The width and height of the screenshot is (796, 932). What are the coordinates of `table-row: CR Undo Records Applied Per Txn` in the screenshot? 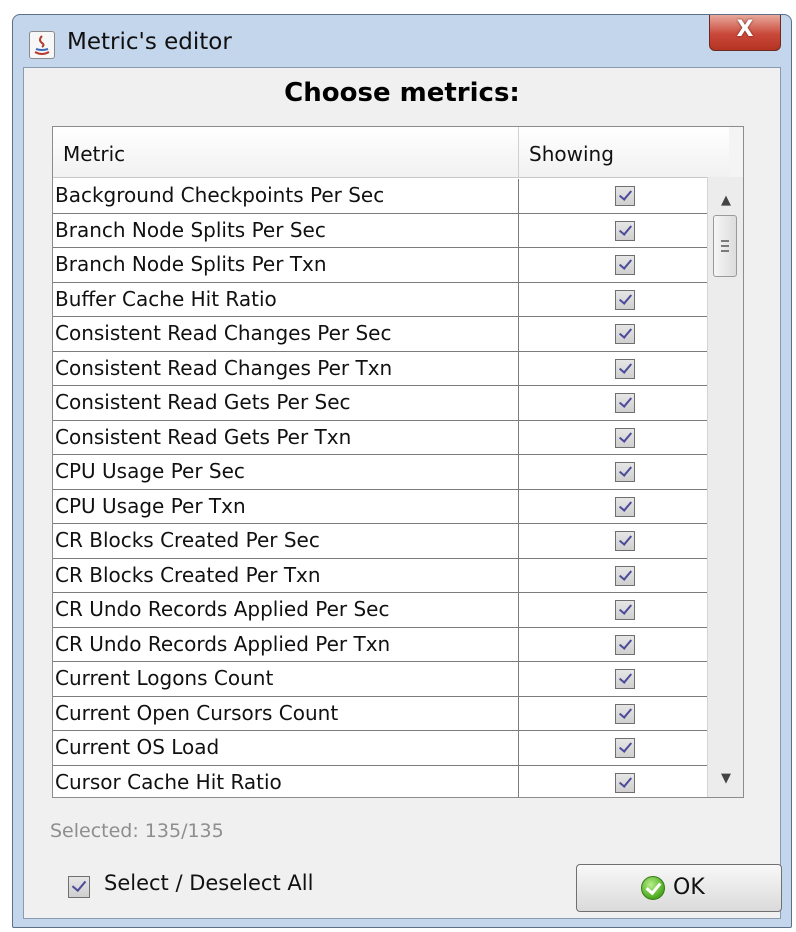 It's located at (392, 644).